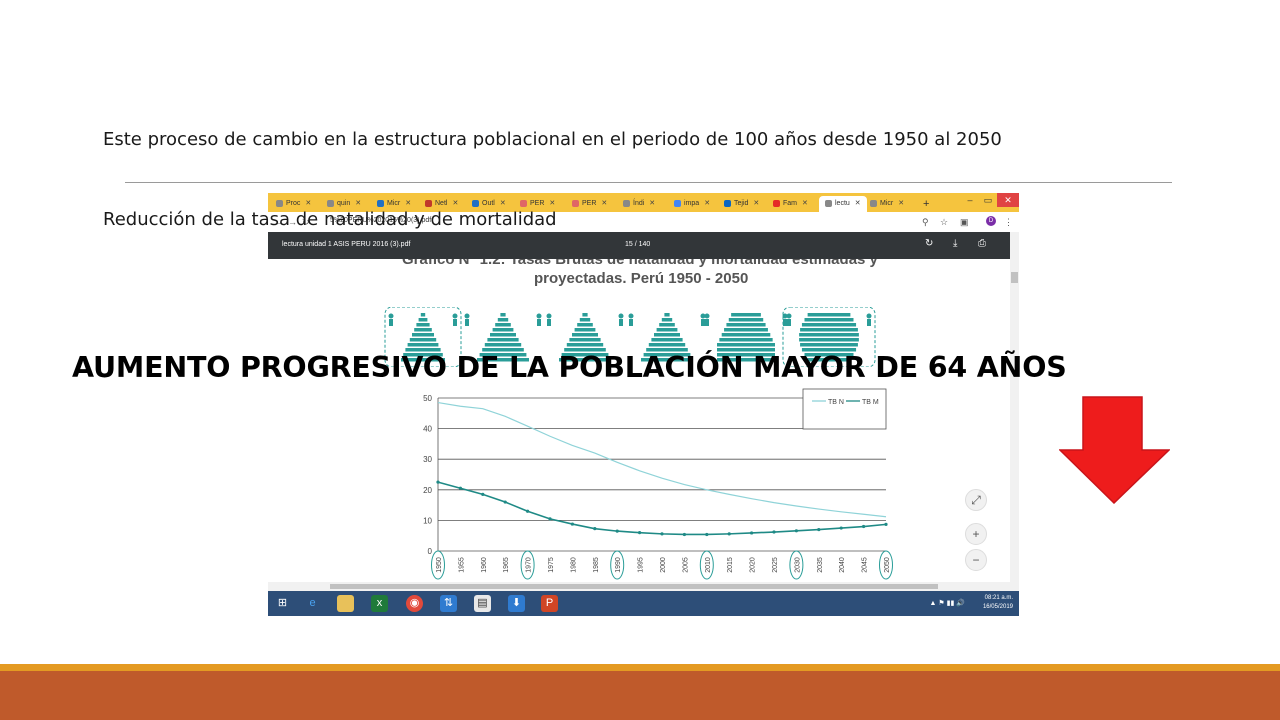 This screenshot has height=720, width=1280. What do you see at coordinates (753, 565) in the screenshot?
I see `x-tick-label: 2020` at bounding box center [753, 565].